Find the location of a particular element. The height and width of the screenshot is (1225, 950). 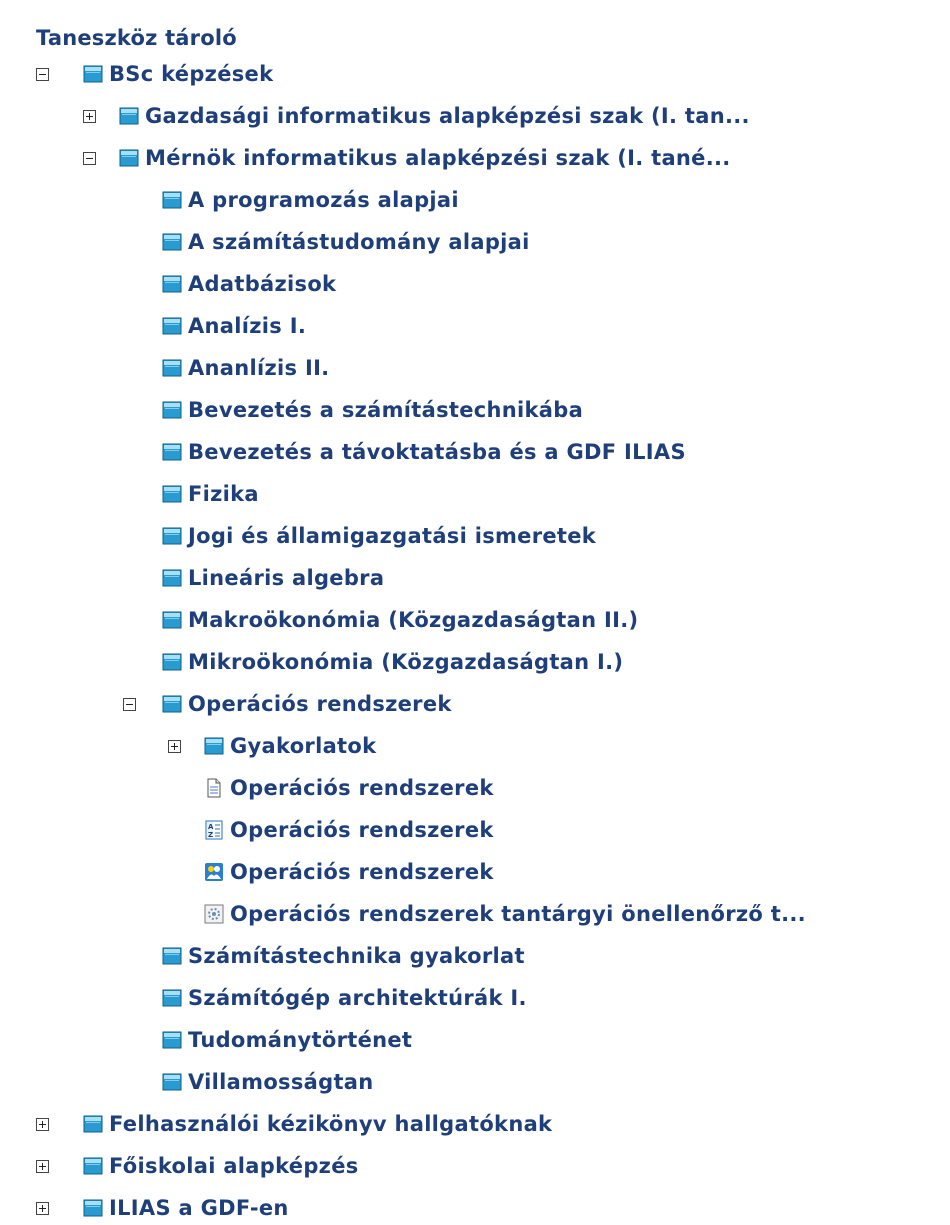

tree-node: ILIAS a GDF-en is located at coordinates (162, 1208).